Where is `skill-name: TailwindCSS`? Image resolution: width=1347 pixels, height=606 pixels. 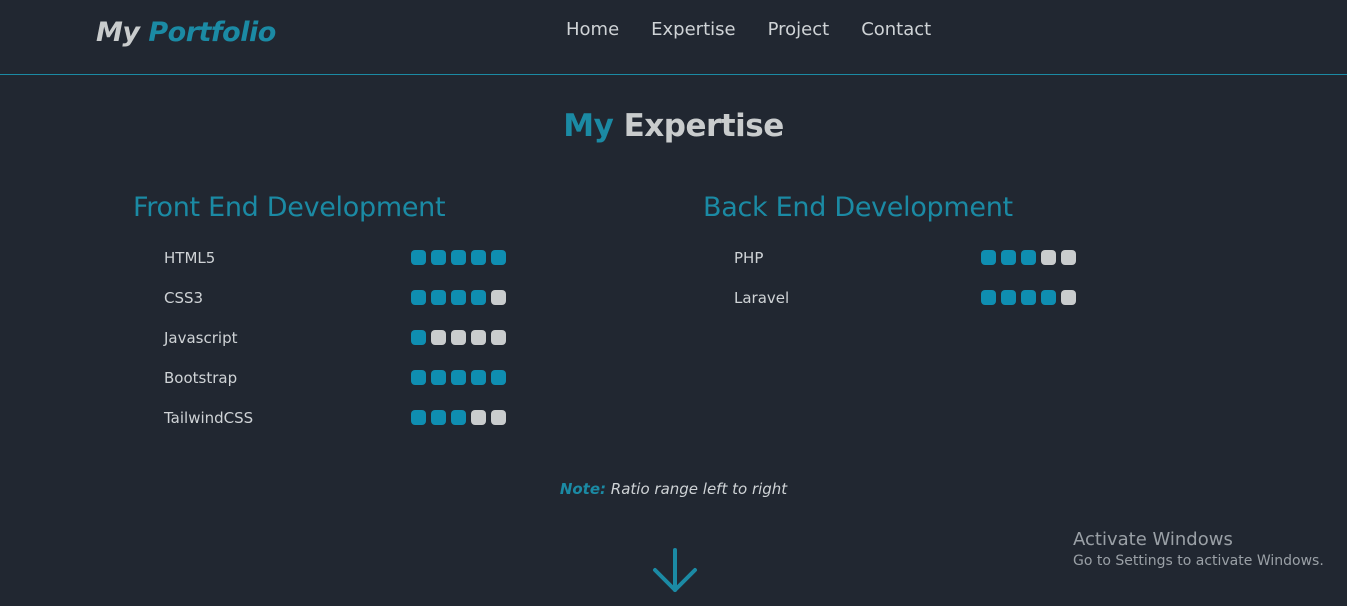 skill-name: TailwindCSS is located at coordinates (209, 418).